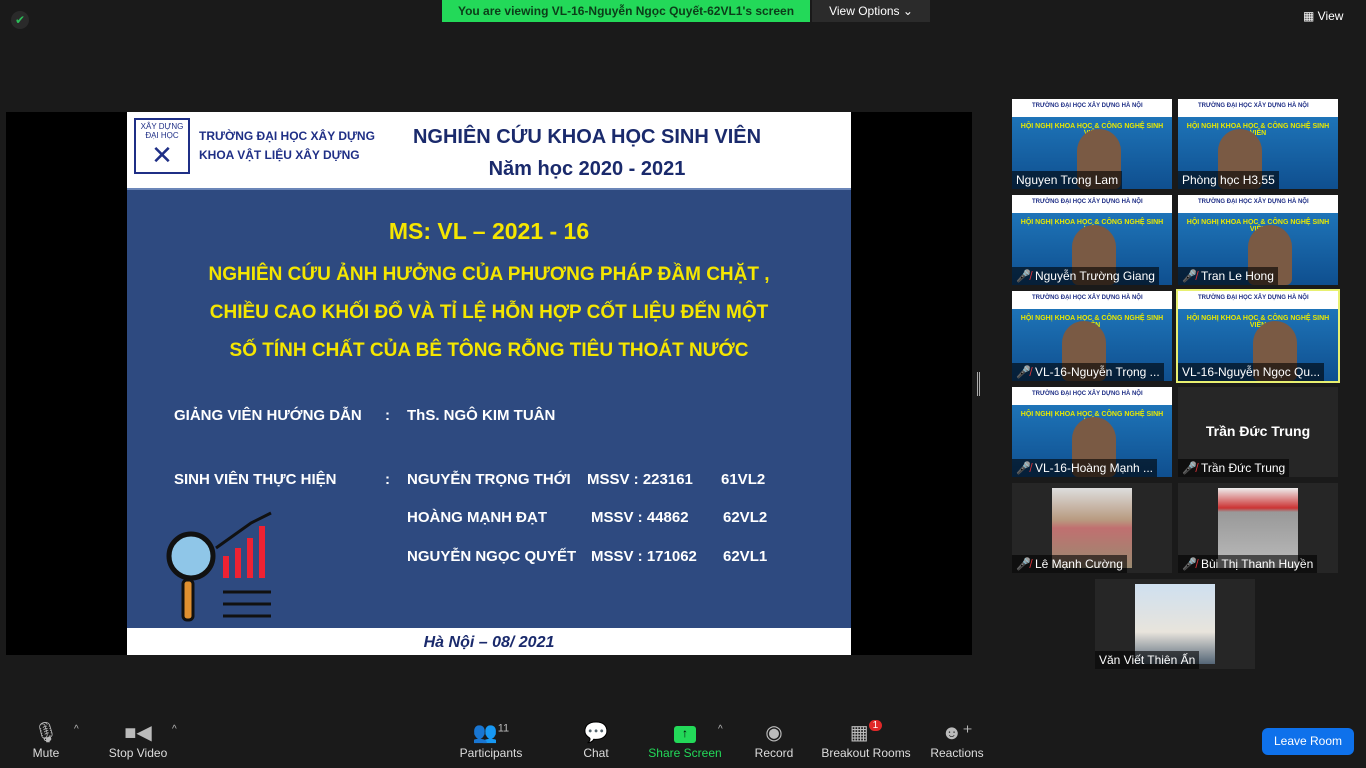  I want to click on participant-name: 🎤̸ Bùi Thị Thanh Huyền, so click(1248, 564).